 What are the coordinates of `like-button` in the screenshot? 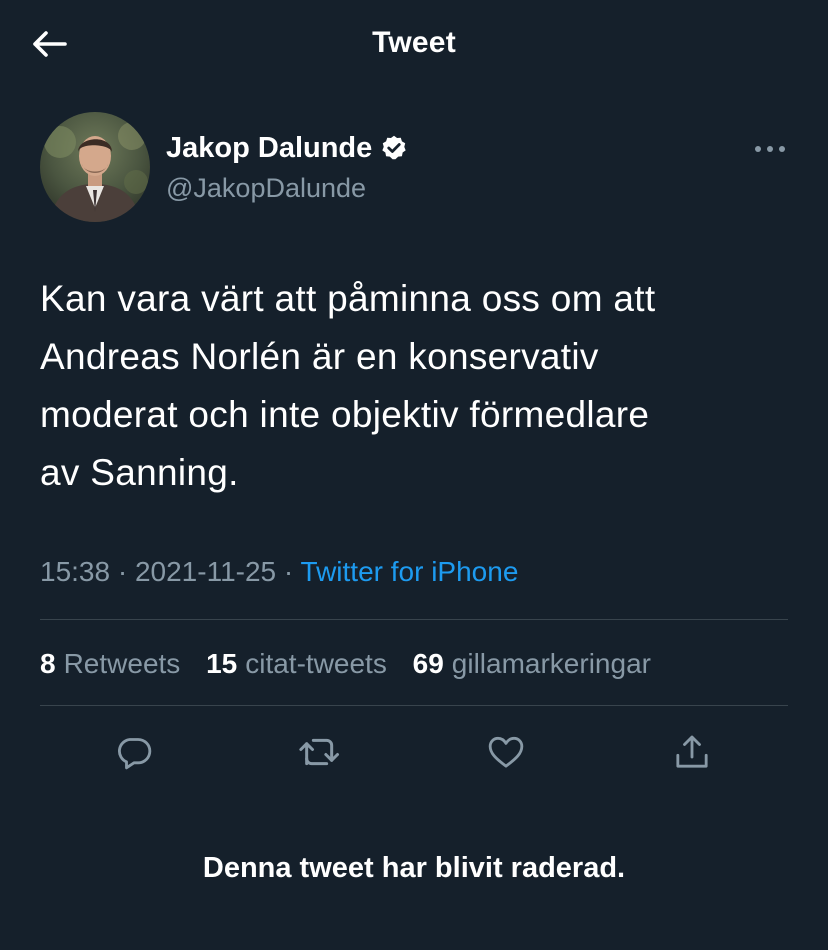 It's located at (506, 752).